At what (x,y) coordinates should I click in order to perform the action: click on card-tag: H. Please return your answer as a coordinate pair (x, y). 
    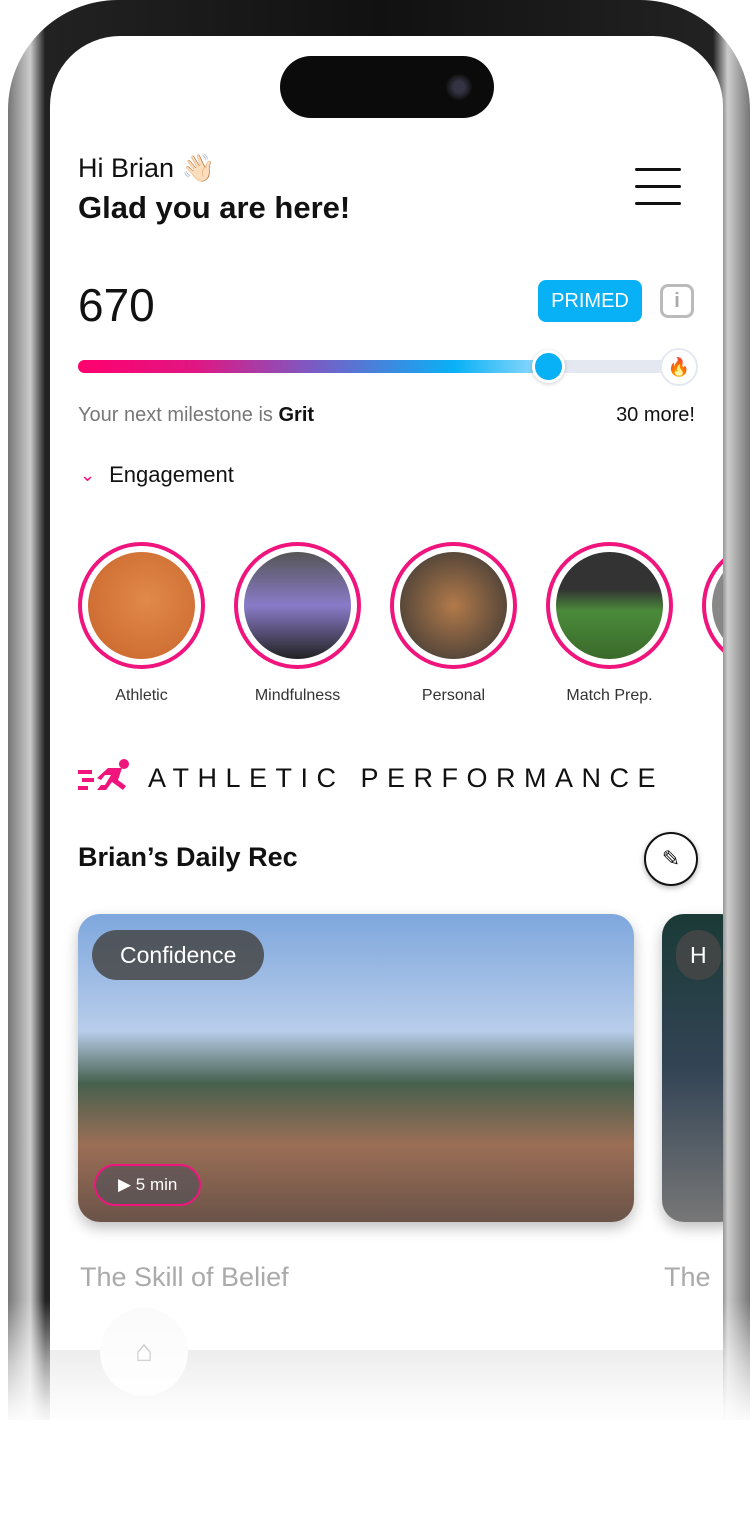
    Looking at the image, I should click on (698, 955).